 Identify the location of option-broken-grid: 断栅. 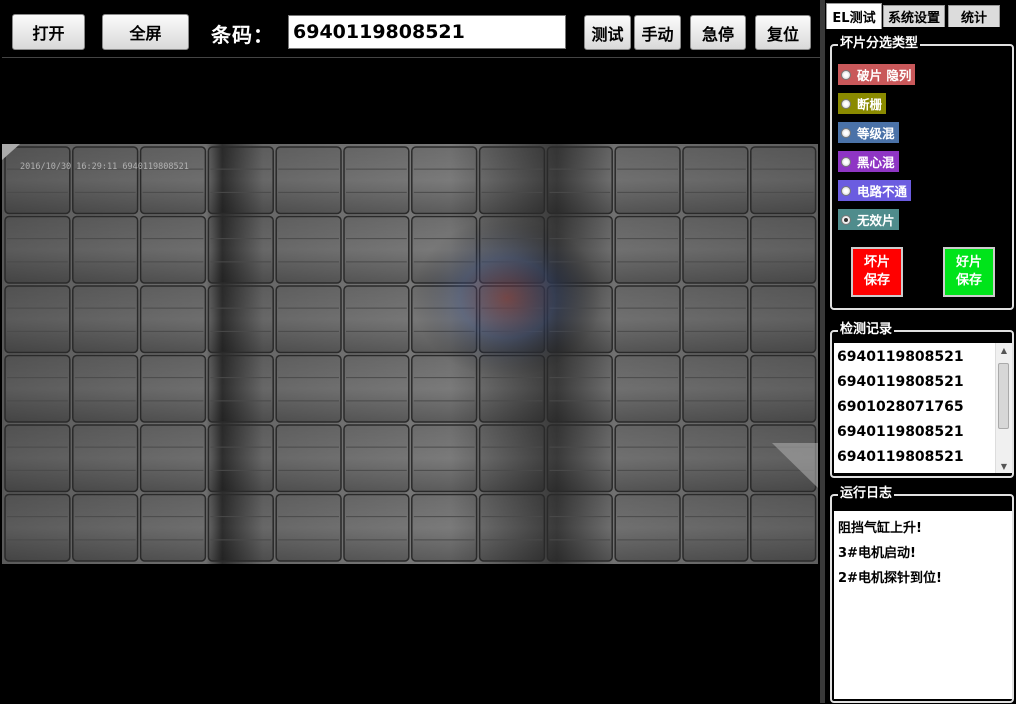
(862, 103).